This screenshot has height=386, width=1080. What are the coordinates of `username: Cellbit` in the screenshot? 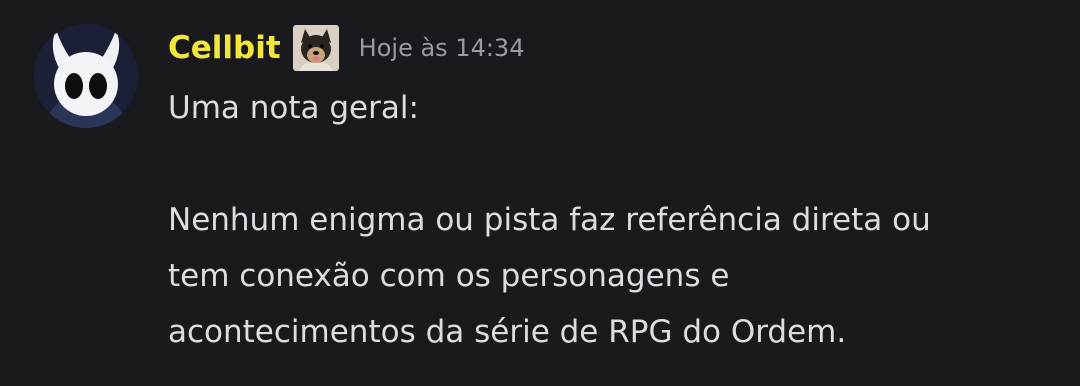 It's located at (224, 48).